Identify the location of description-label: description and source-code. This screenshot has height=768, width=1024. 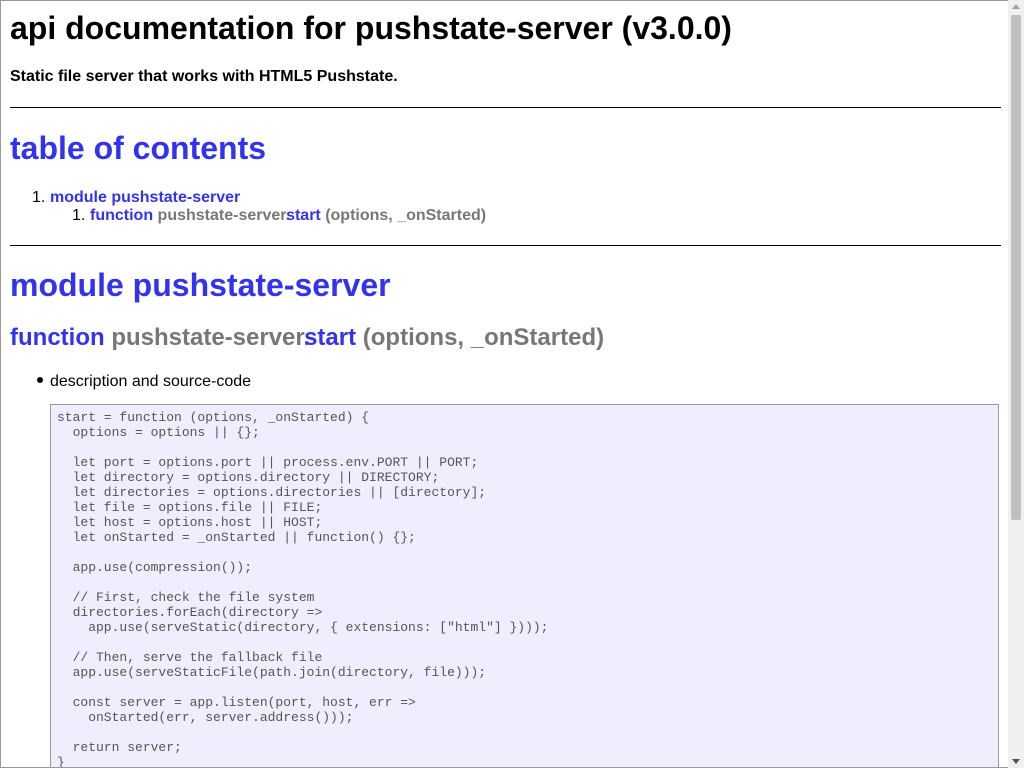
(151, 381).